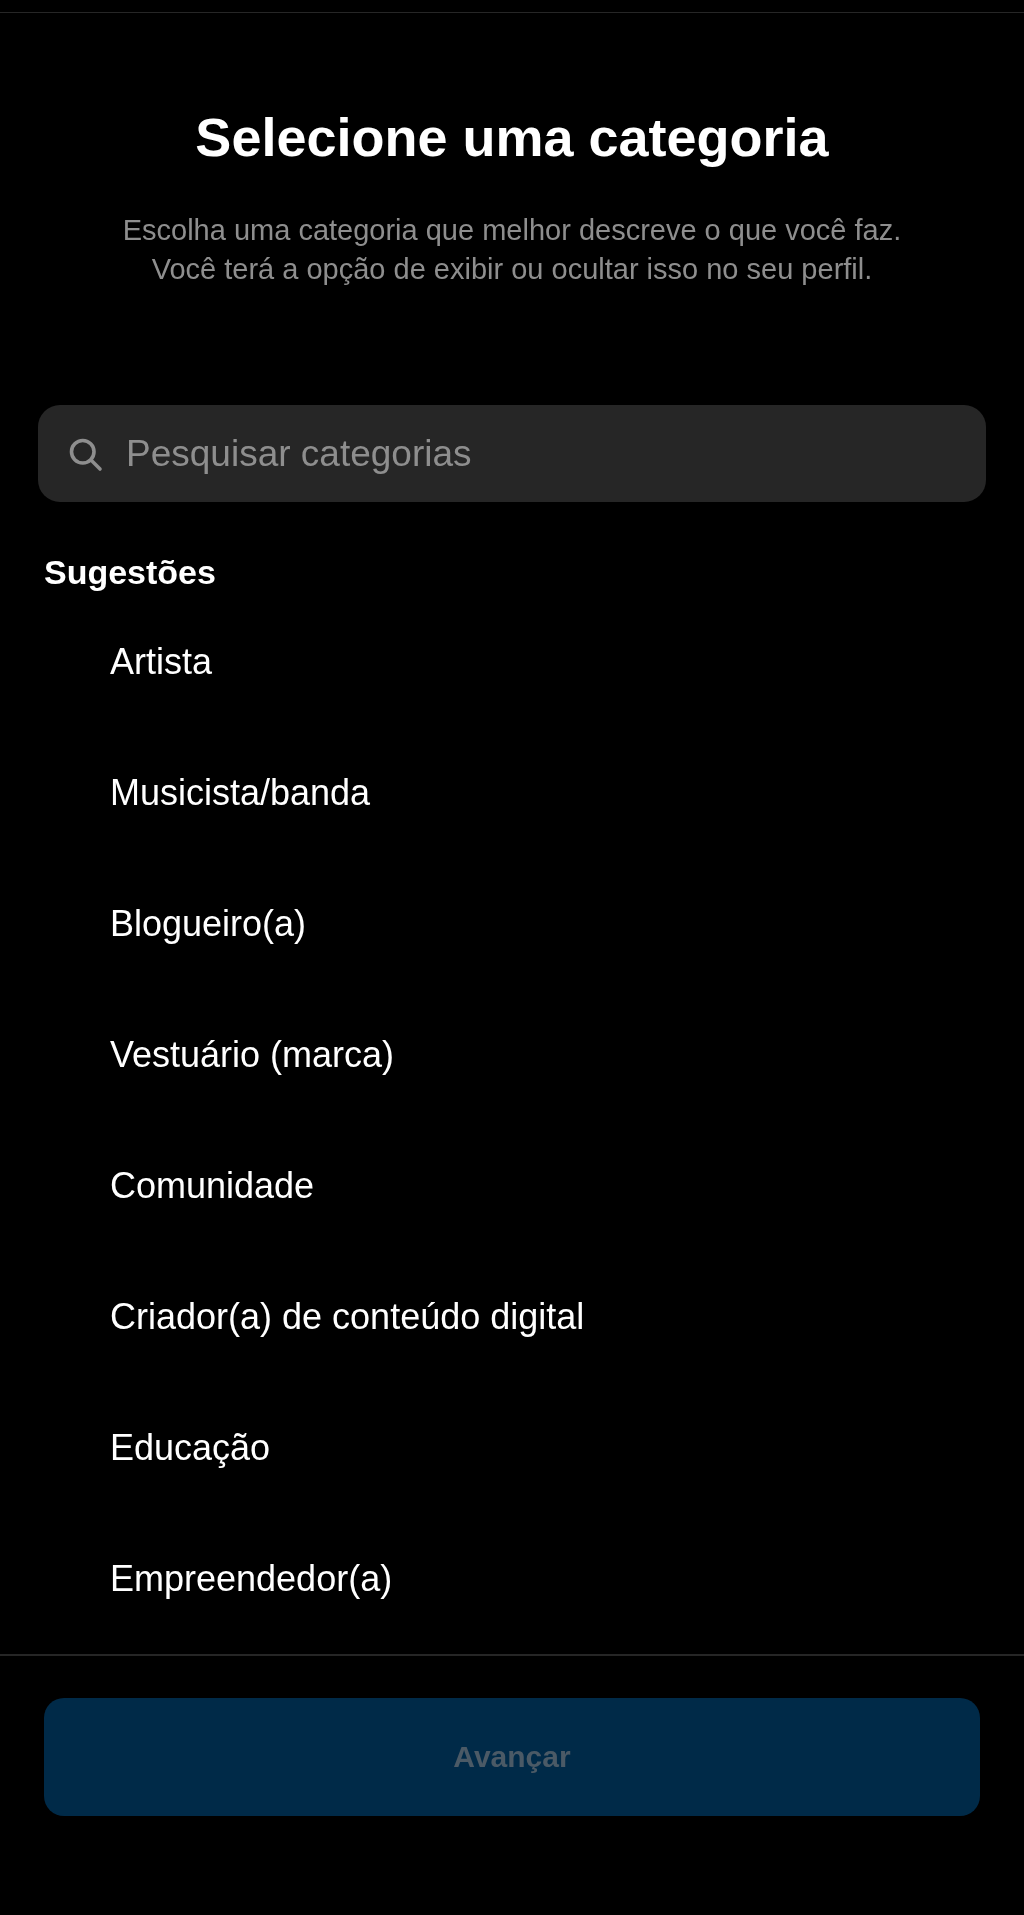 This screenshot has height=1915, width=1024. What do you see at coordinates (512, 453) in the screenshot?
I see `search-field: Pesquisar categorias` at bounding box center [512, 453].